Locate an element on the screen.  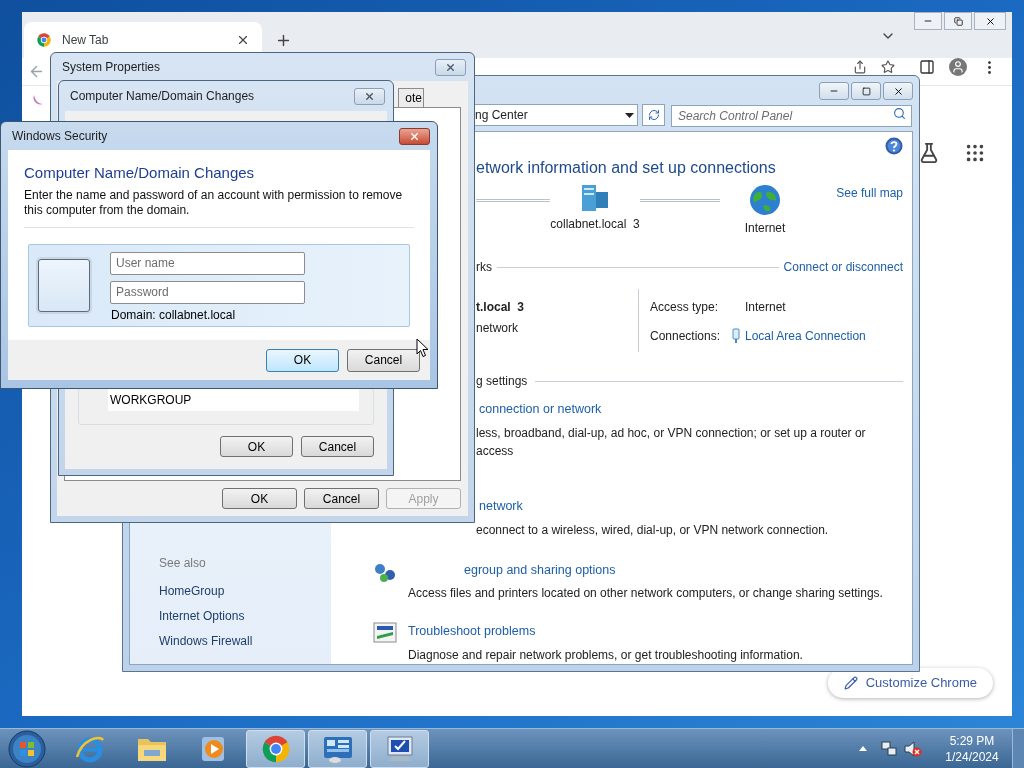
task-description: econnect to a wireless, wired, dial-up, or VPN network connection. is located at coordinates (652, 530).